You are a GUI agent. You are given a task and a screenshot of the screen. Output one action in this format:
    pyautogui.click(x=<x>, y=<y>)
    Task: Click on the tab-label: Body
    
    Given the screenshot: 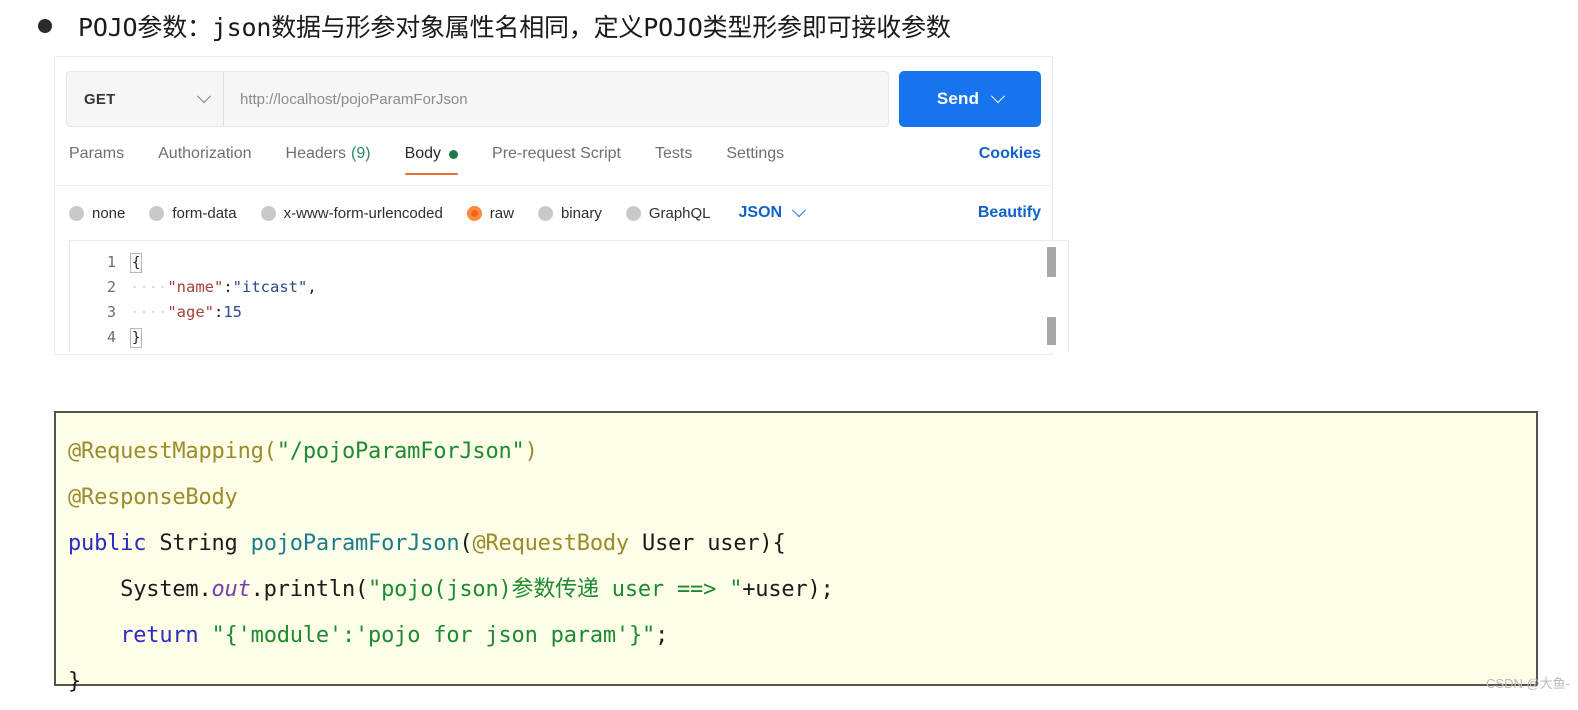 What is the action you would take?
    pyautogui.click(x=423, y=153)
    